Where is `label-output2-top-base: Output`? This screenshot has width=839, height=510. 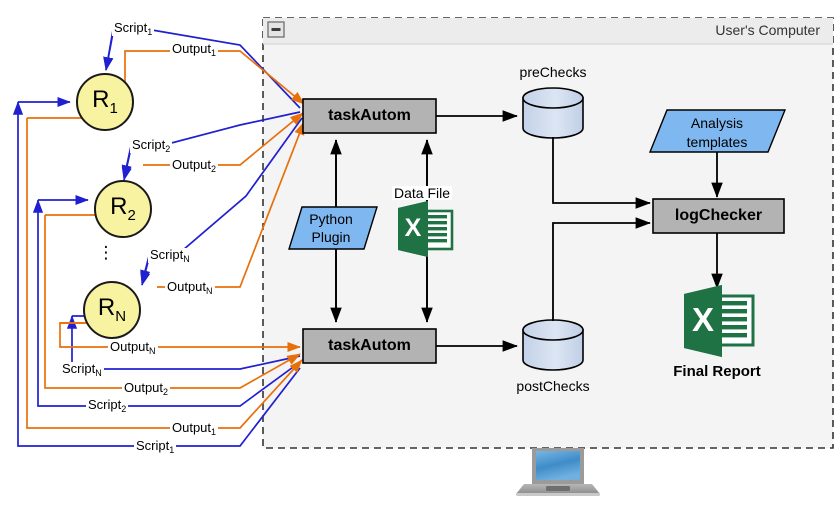 label-output2-top-base: Output is located at coordinates (192, 164).